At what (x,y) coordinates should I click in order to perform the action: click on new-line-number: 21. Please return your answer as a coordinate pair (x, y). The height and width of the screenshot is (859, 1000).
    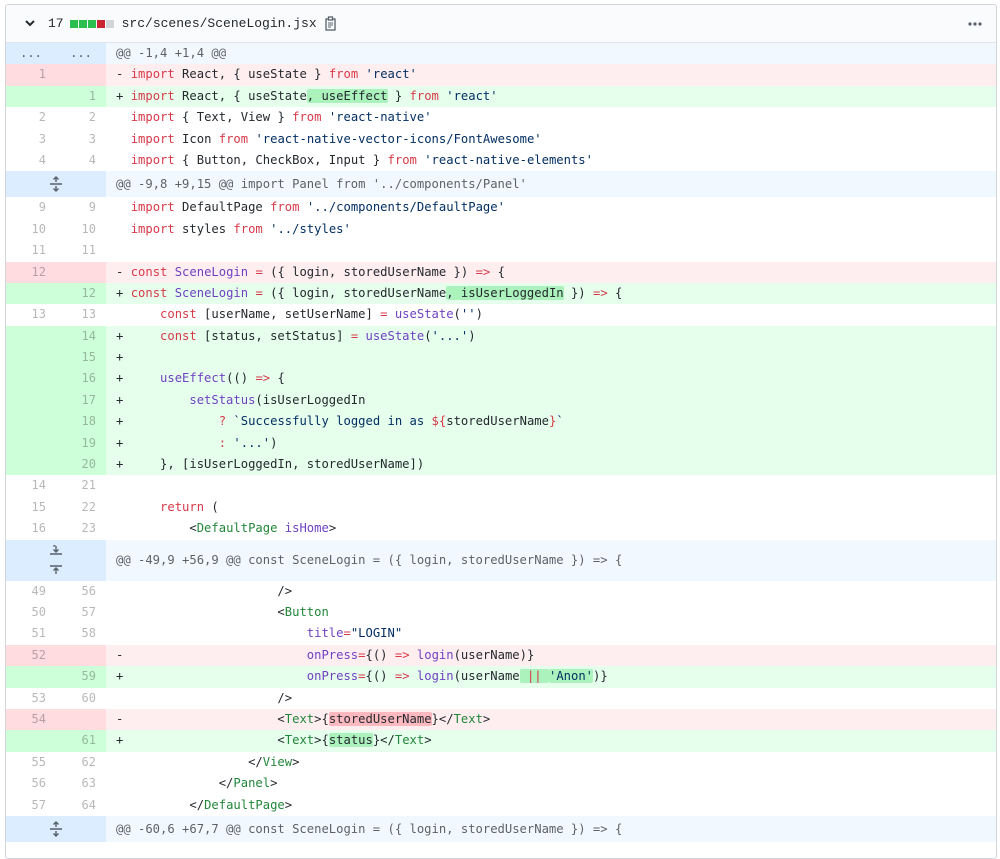
    Looking at the image, I should click on (81, 486).